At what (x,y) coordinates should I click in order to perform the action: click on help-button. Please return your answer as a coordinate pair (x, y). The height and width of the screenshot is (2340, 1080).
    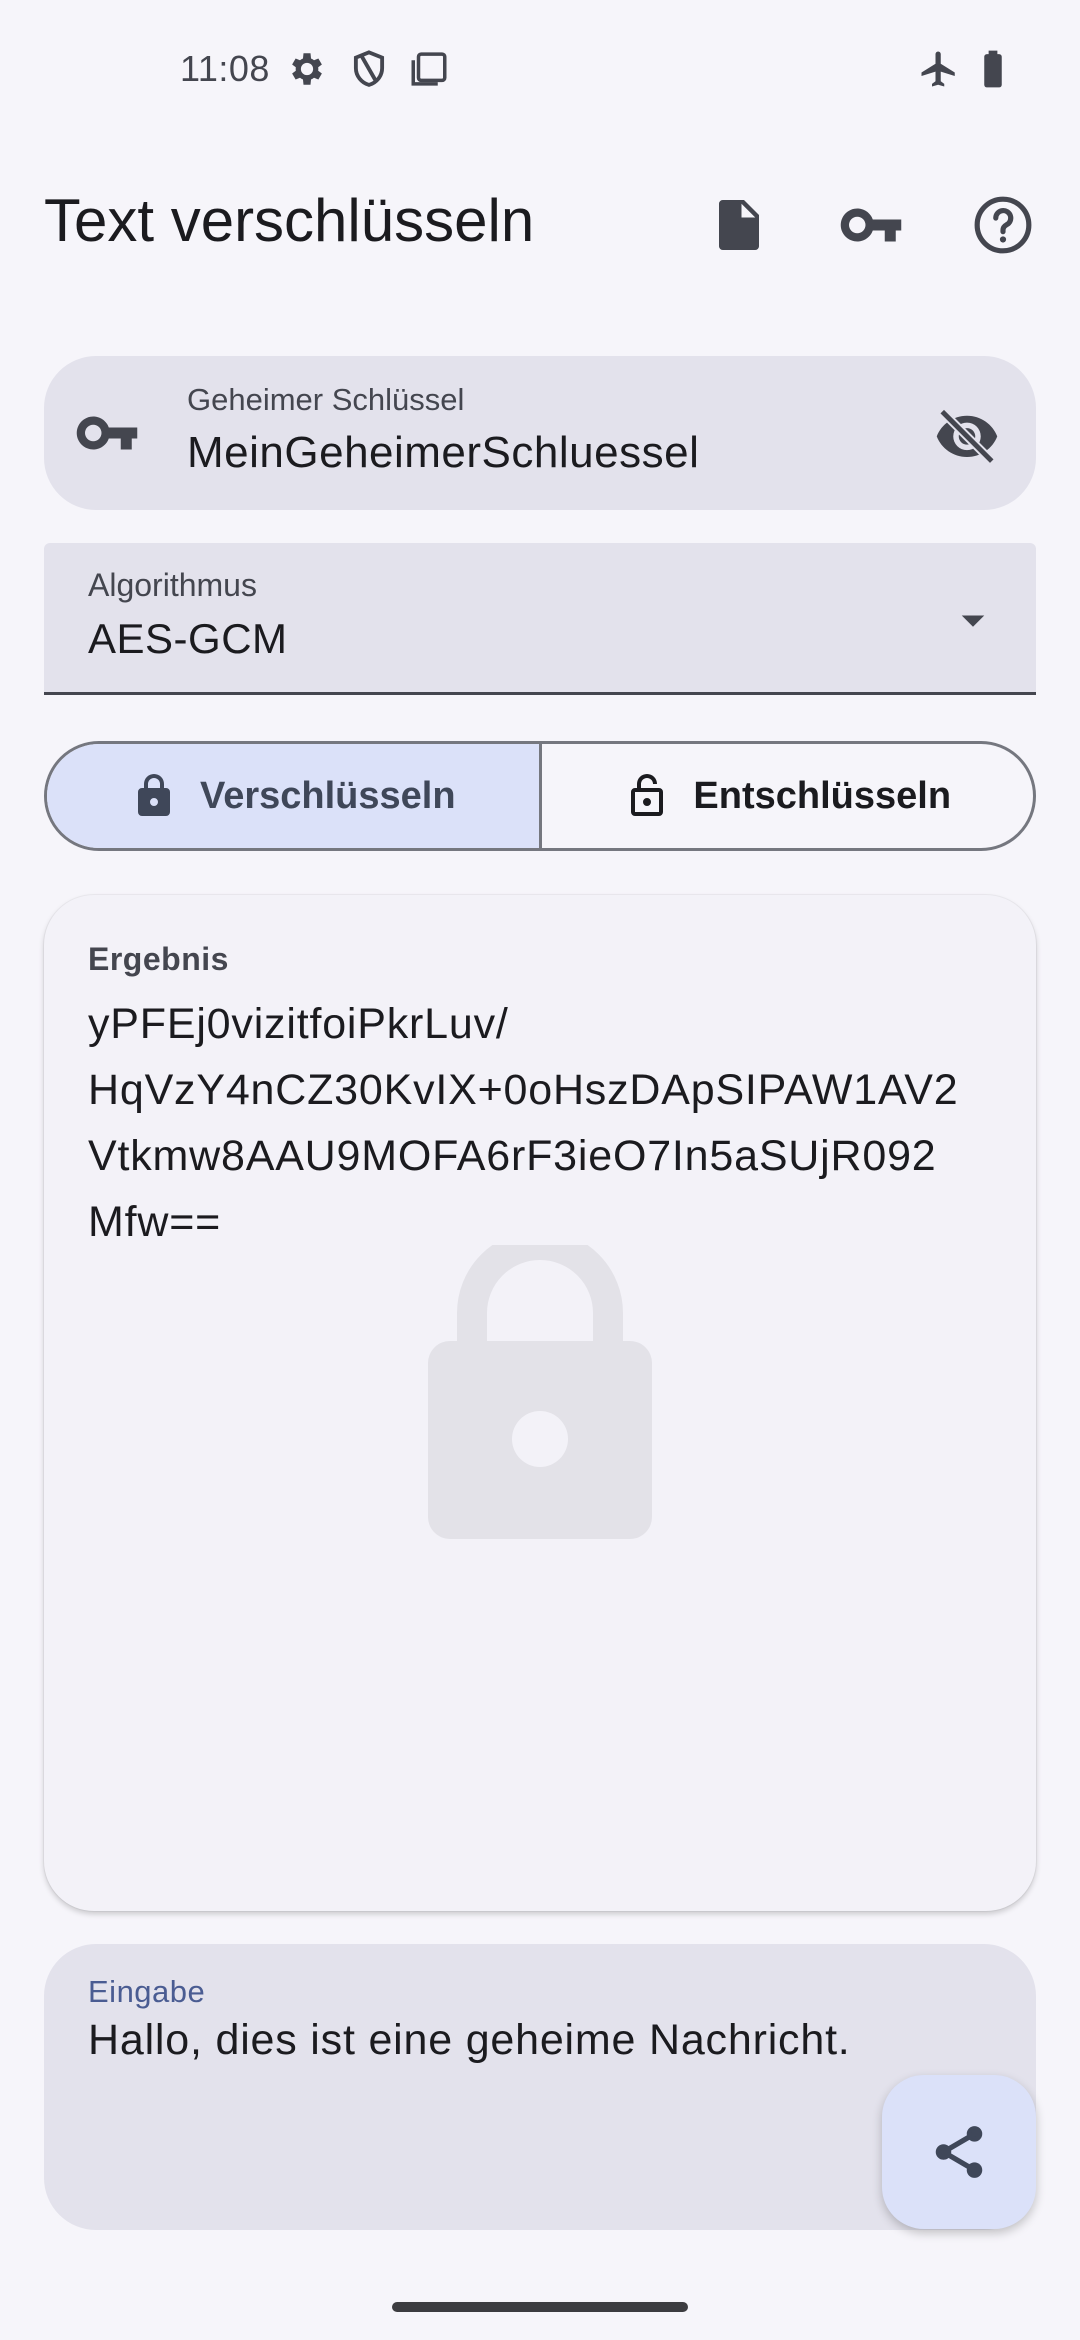
    Looking at the image, I should click on (1003, 225).